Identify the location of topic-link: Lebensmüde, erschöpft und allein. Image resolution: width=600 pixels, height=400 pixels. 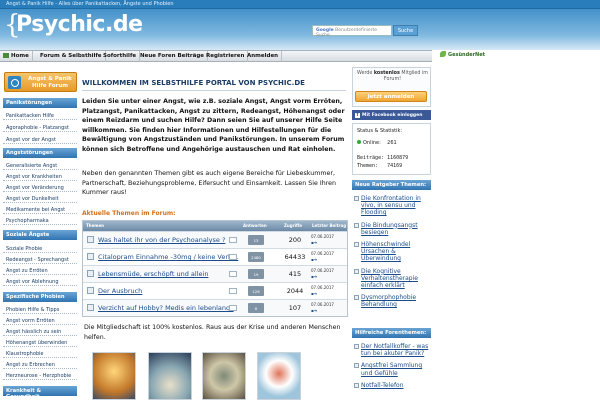
(153, 274).